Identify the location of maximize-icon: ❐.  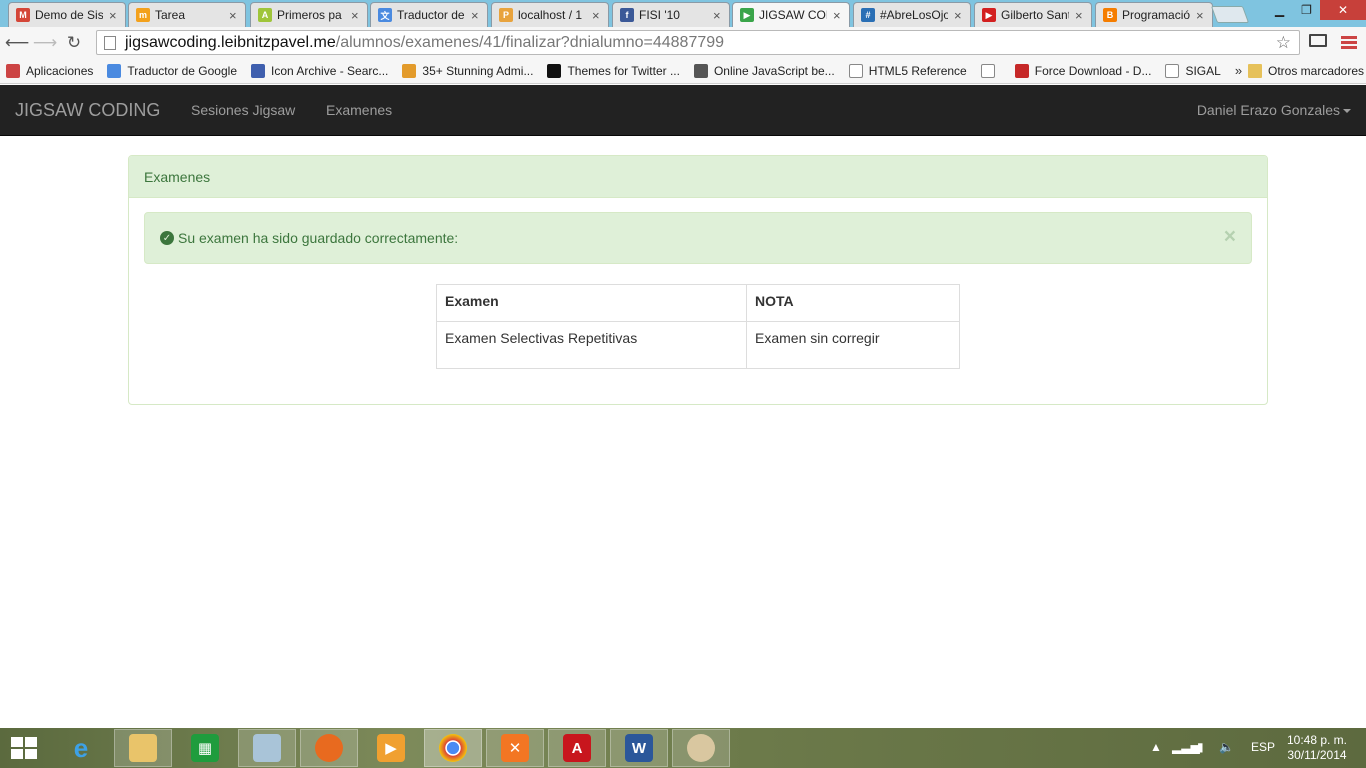
(1306, 10).